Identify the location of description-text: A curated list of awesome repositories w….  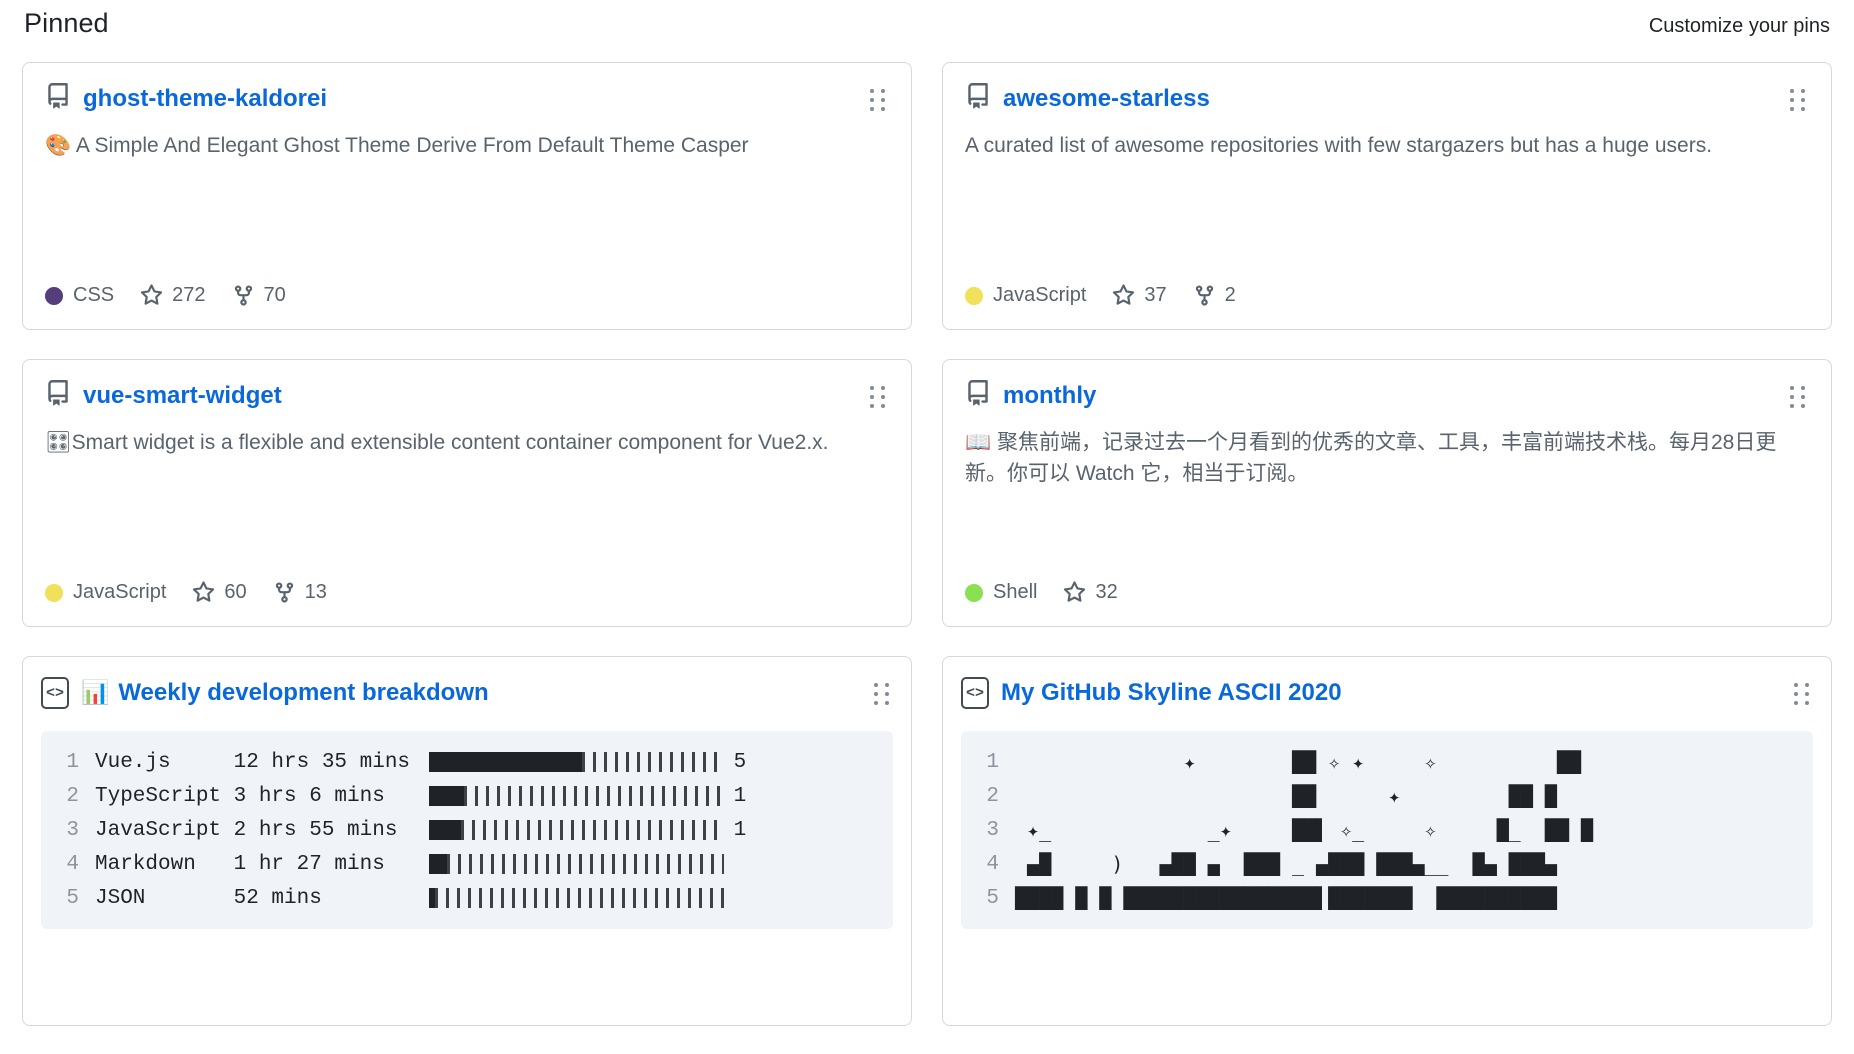
(1339, 145).